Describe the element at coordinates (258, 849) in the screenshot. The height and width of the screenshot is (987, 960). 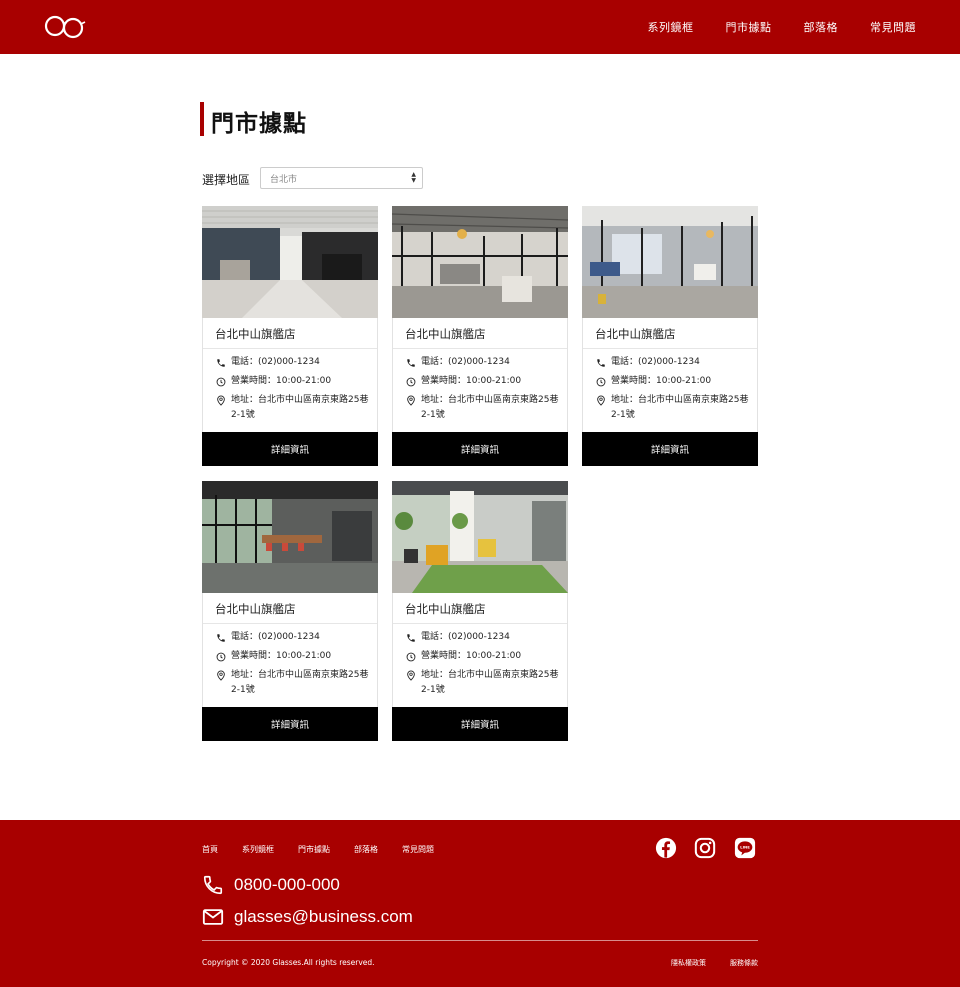
I see `footer-nav-frames: 系列鏡框` at that location.